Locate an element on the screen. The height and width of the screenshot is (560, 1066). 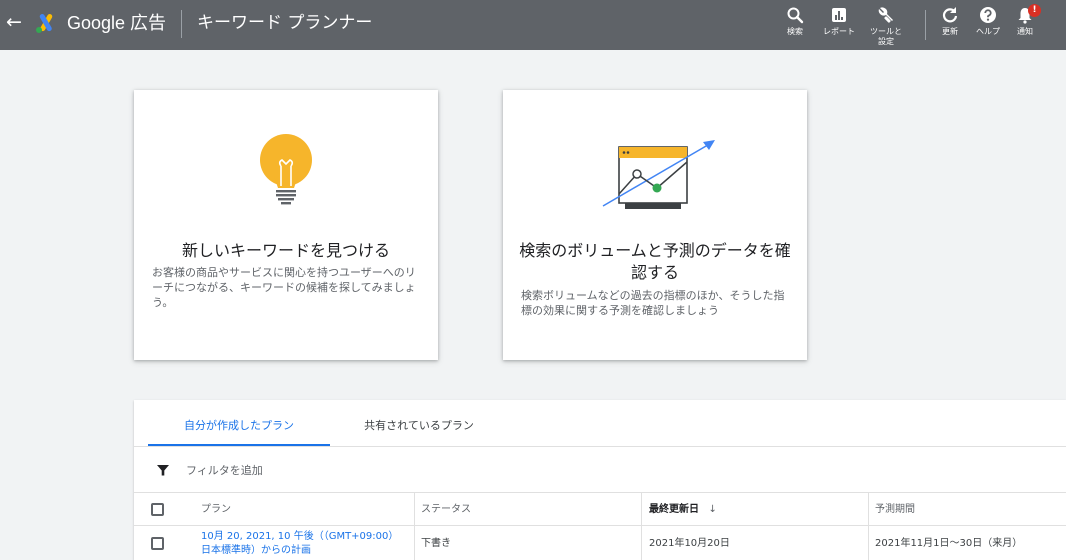
card-title: 検索のボリュームと予測のデータを確認する is located at coordinates (655, 261).